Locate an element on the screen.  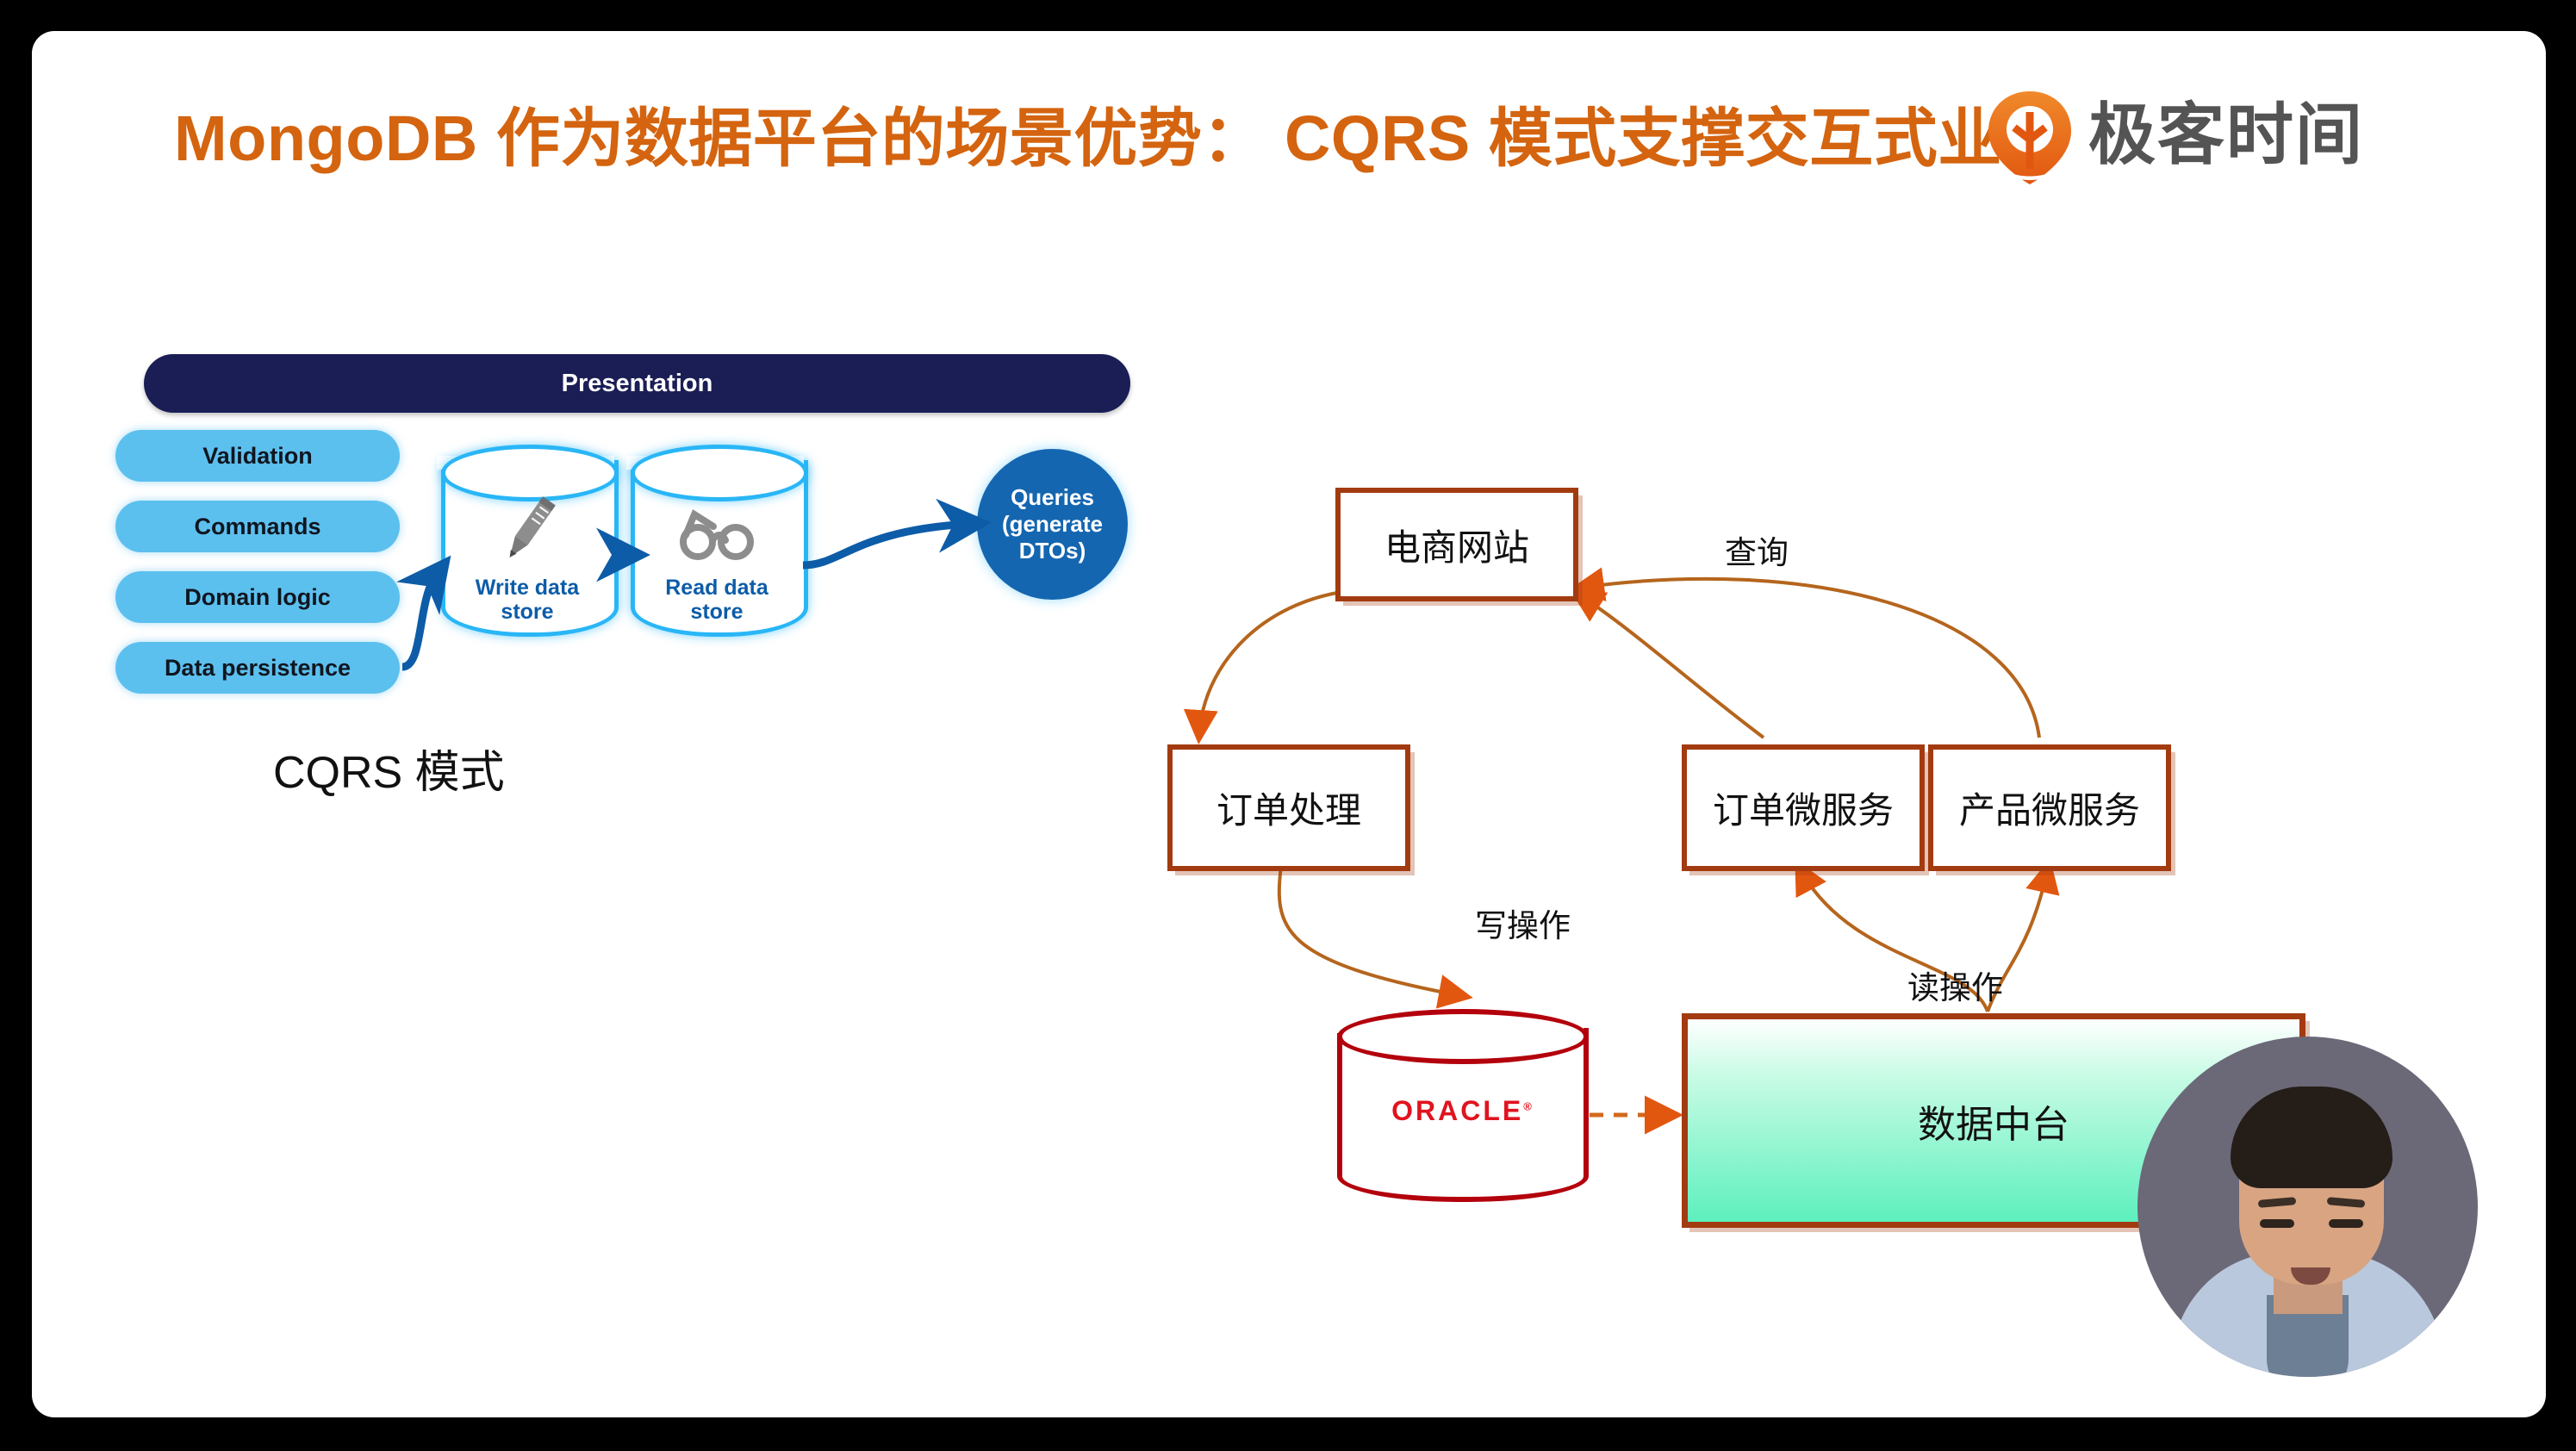
oracle-database-cylinder: ORACLE® is located at coordinates (1461, 1114).